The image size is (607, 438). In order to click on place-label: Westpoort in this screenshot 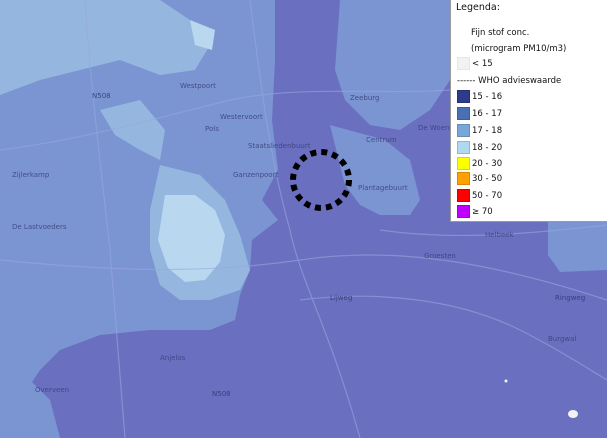, I will do `click(198, 86)`.